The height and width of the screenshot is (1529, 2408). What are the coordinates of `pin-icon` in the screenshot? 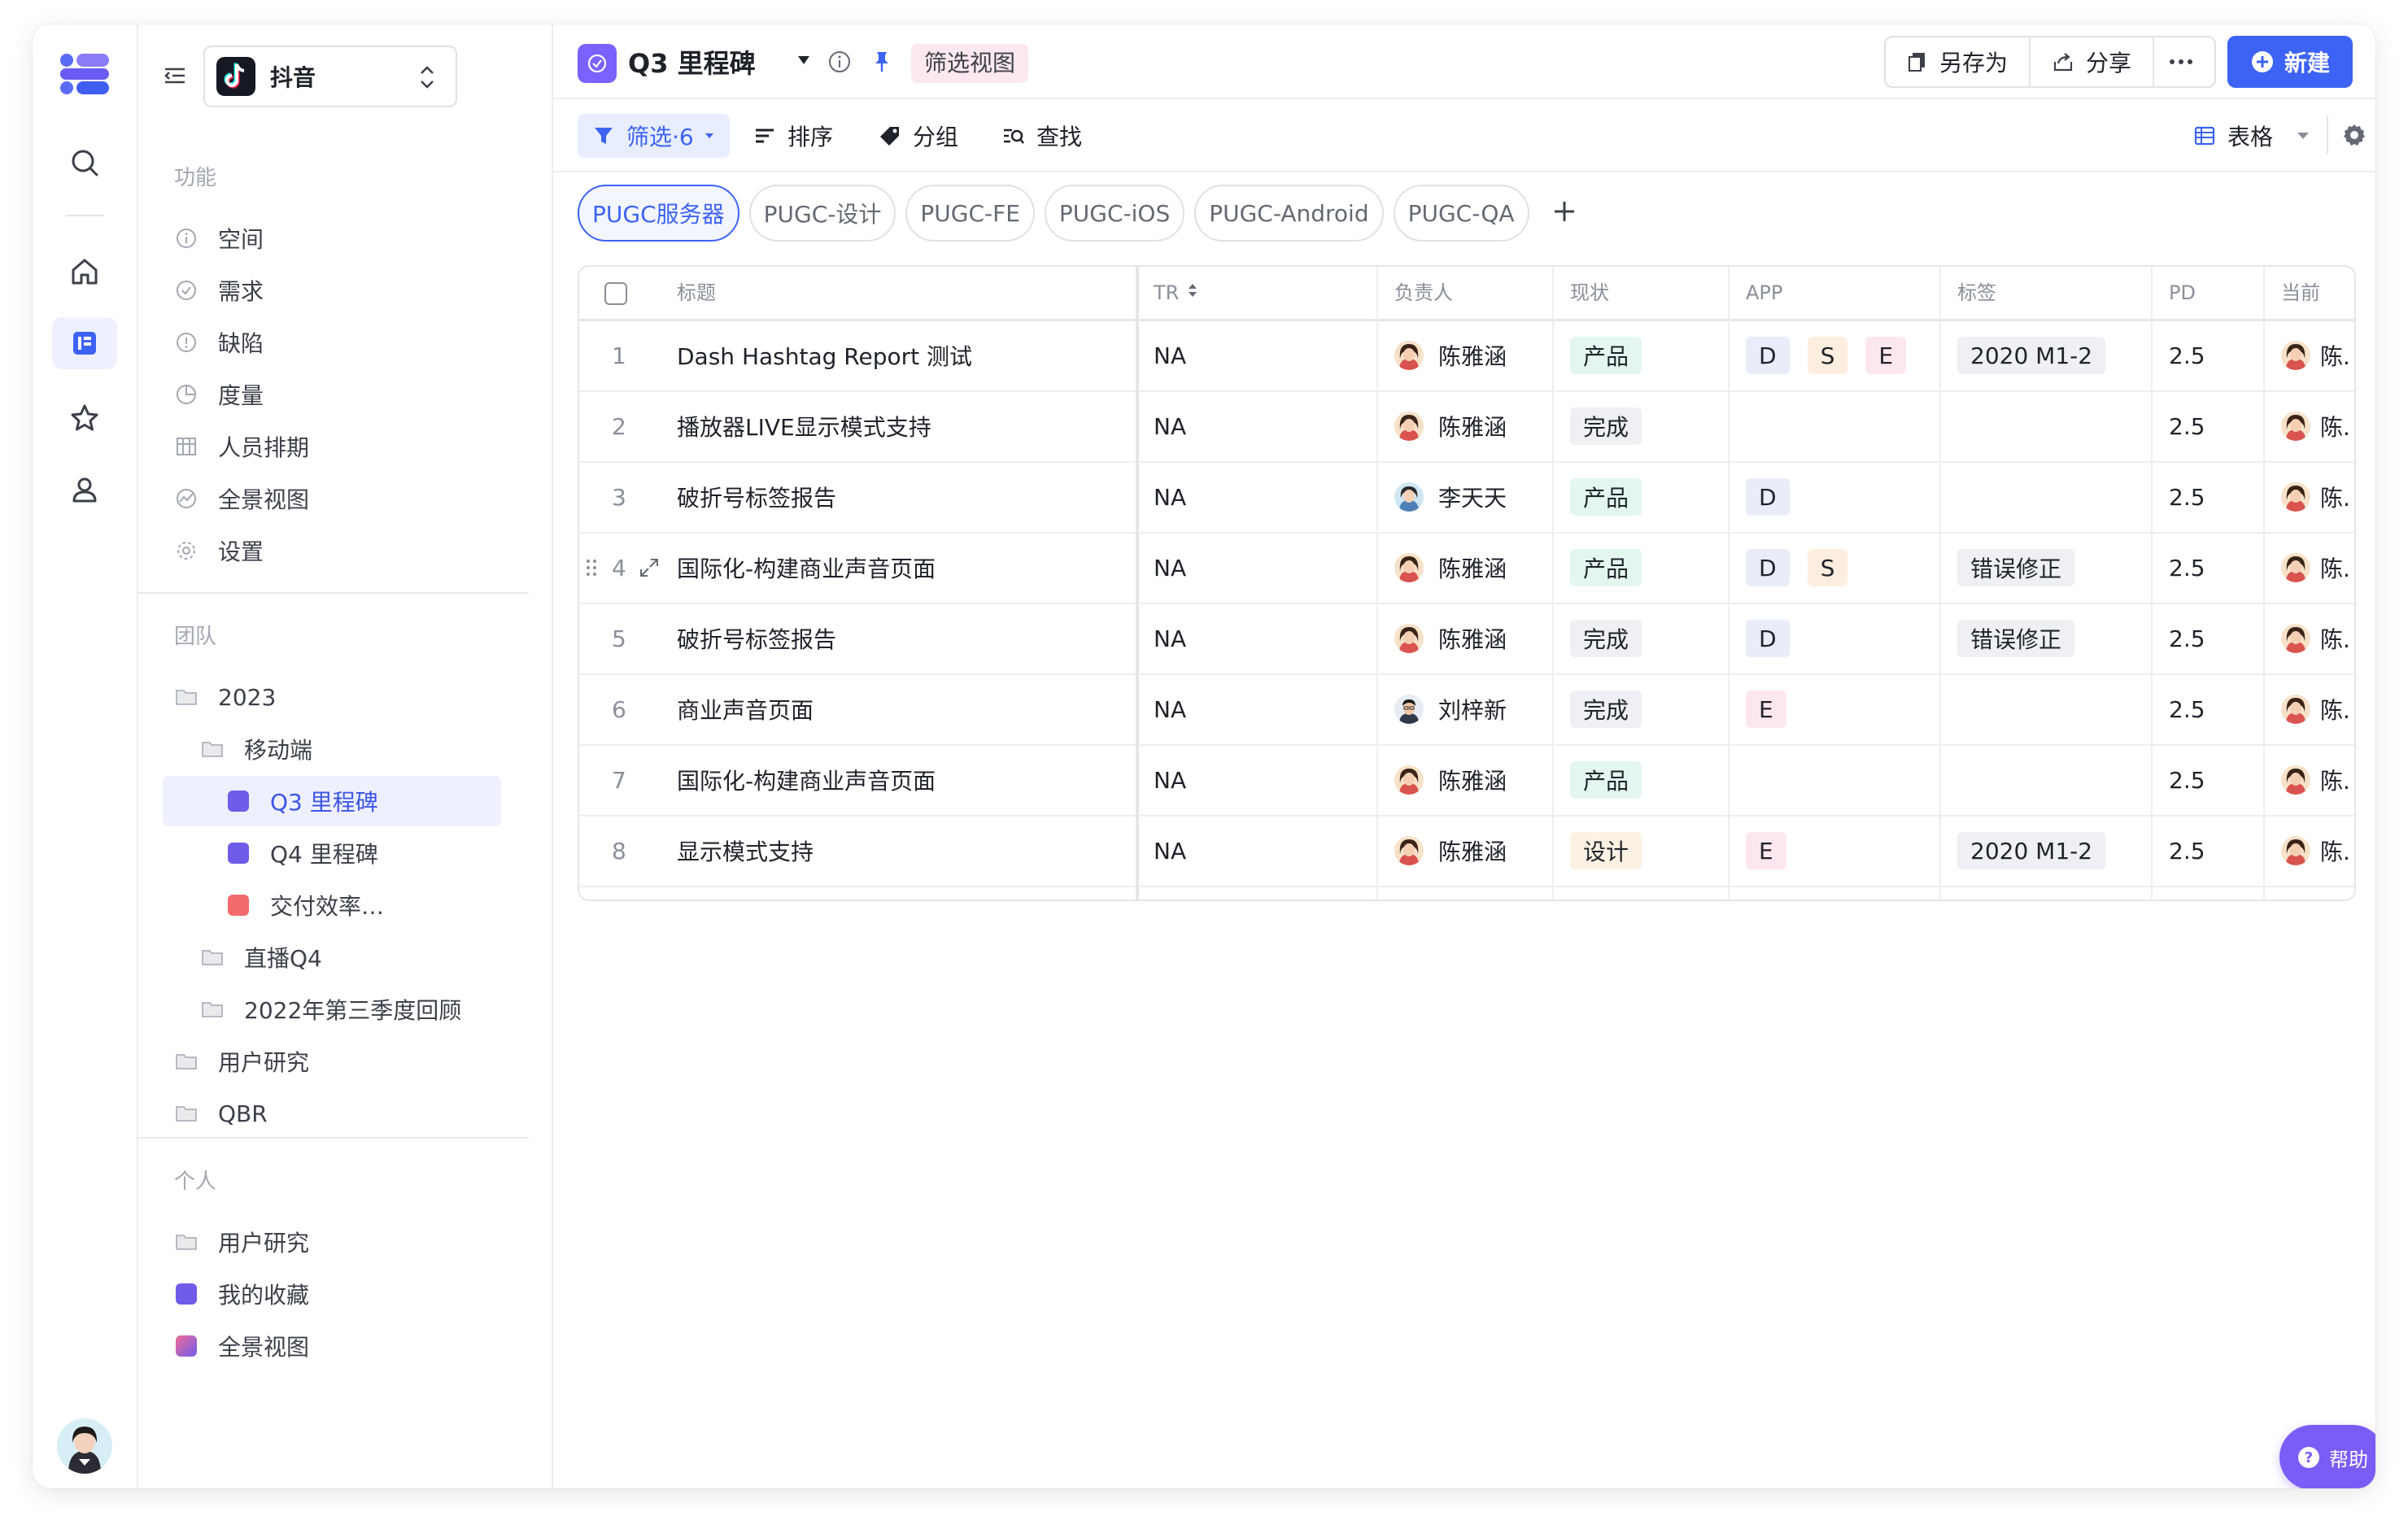 It's located at (882, 63).